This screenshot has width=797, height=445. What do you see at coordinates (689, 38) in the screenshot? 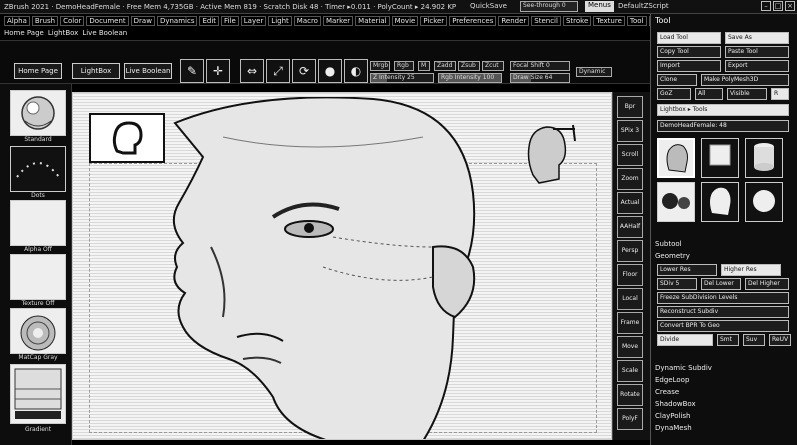
I see `load-tool-button: Load Tool` at bounding box center [689, 38].